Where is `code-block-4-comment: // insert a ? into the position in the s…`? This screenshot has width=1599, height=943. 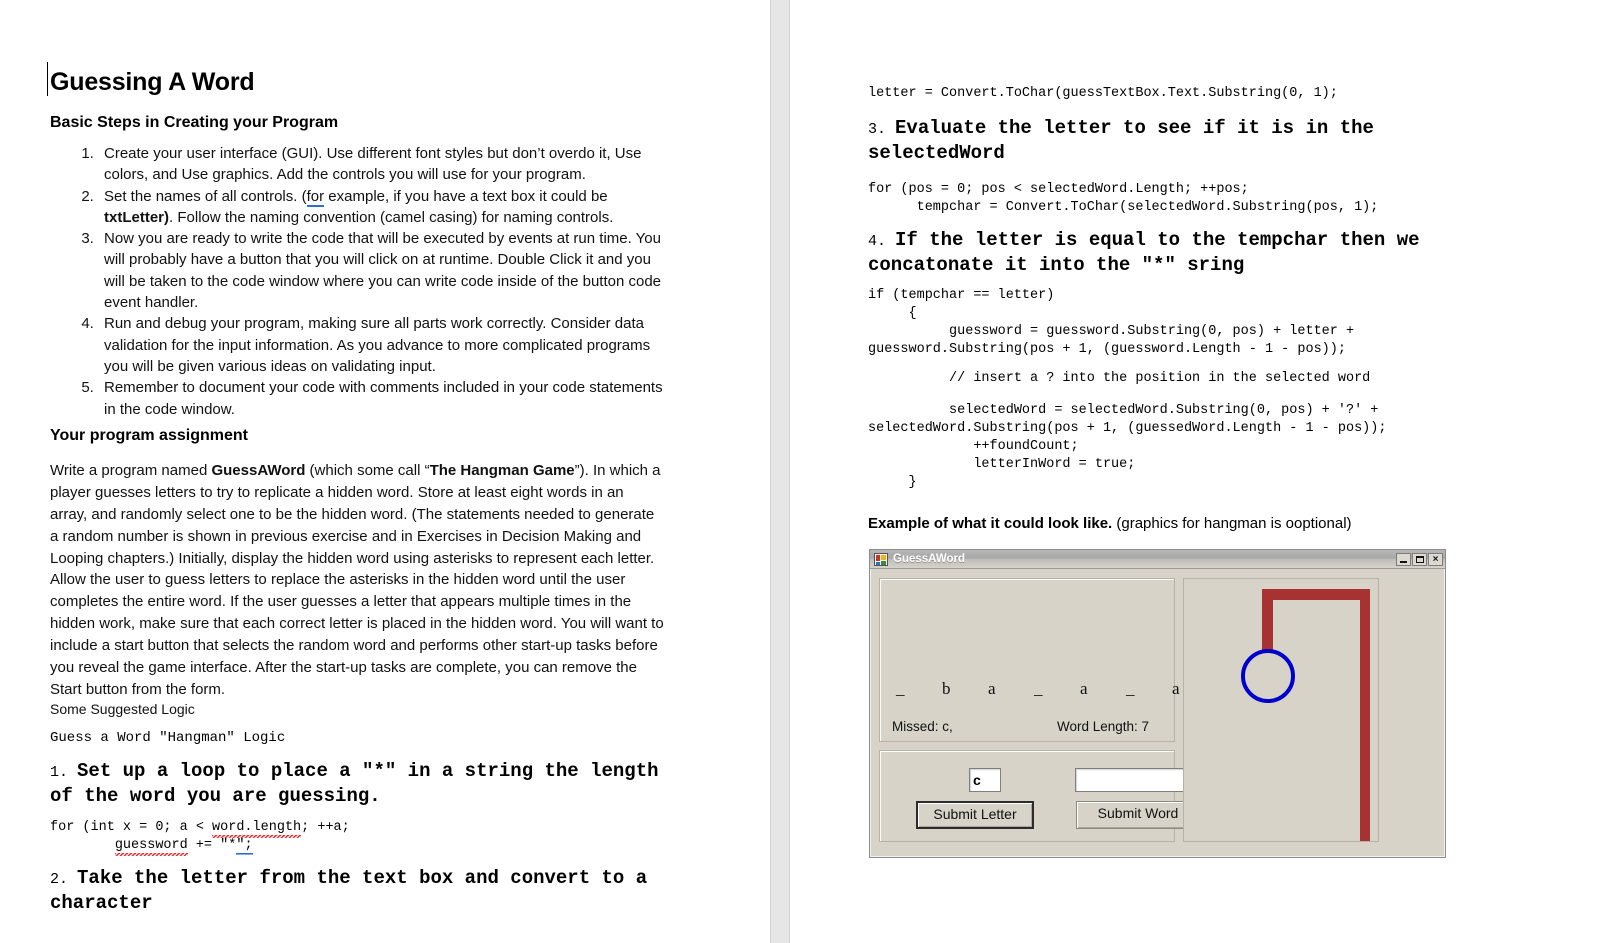 code-block-4-comment: // insert a ? into the position in the s… is located at coordinates (1218, 379).